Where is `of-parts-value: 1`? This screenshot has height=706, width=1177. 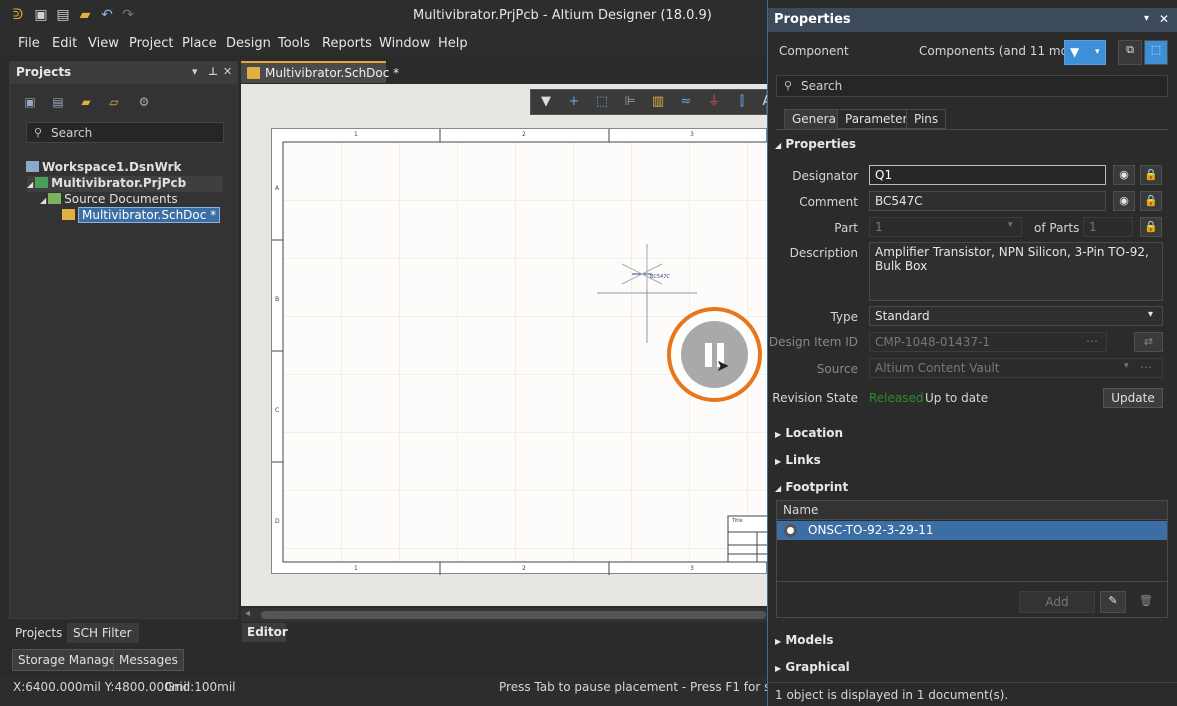 of-parts-value: 1 is located at coordinates (1108, 227).